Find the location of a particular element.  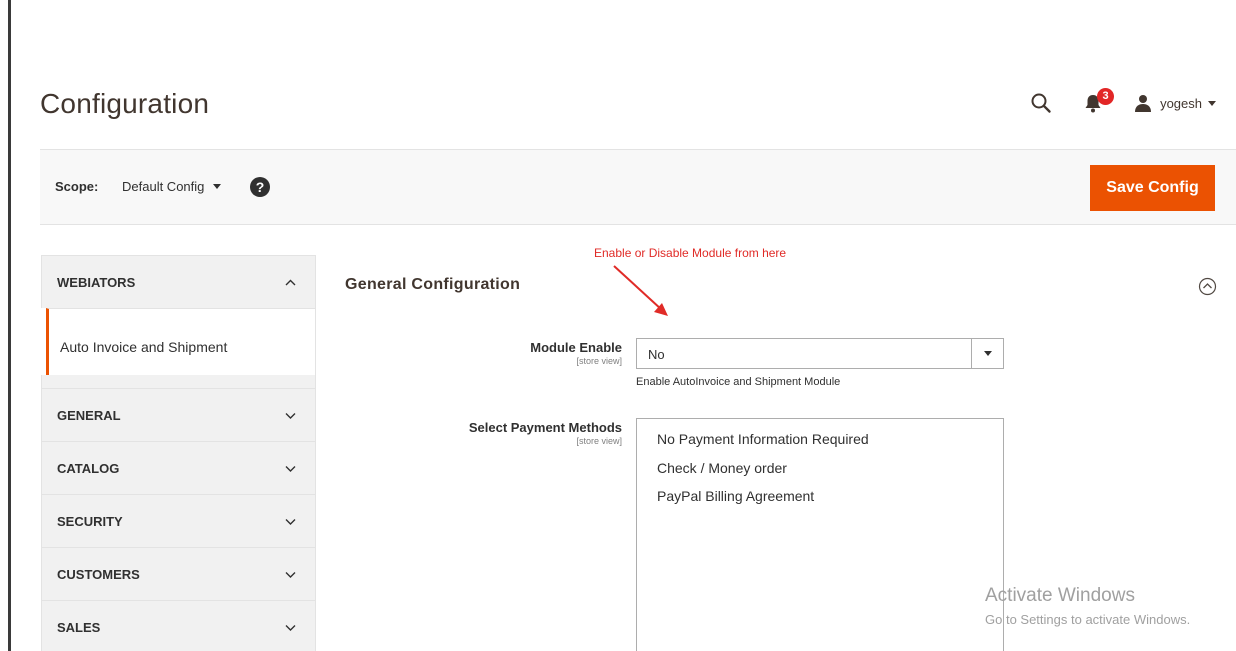

watermark-title: Activate Windows is located at coordinates (1060, 595).